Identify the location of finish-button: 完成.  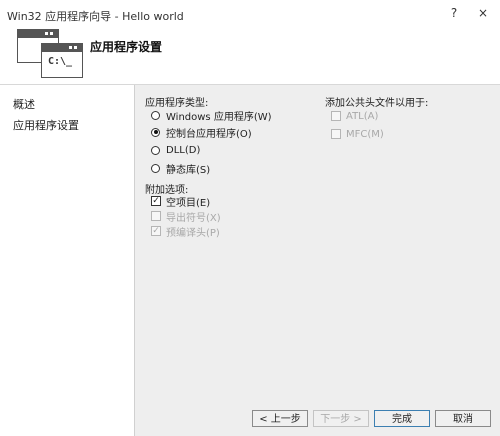
(402, 418).